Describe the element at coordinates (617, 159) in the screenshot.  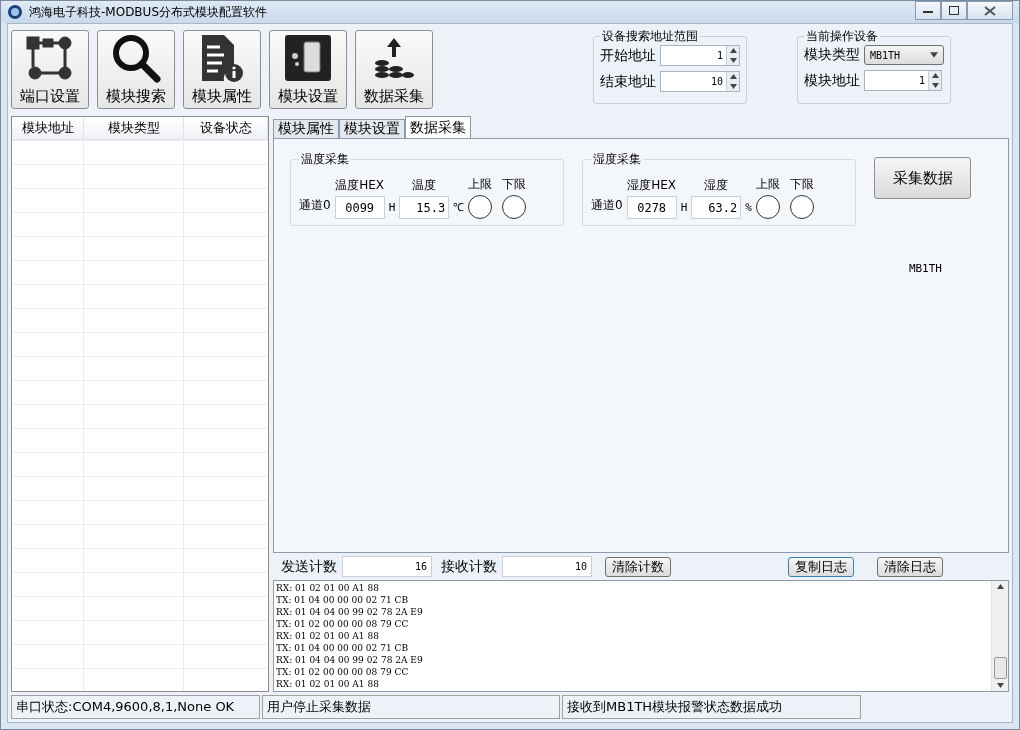
I see `group-title: 湿度采集` at that location.